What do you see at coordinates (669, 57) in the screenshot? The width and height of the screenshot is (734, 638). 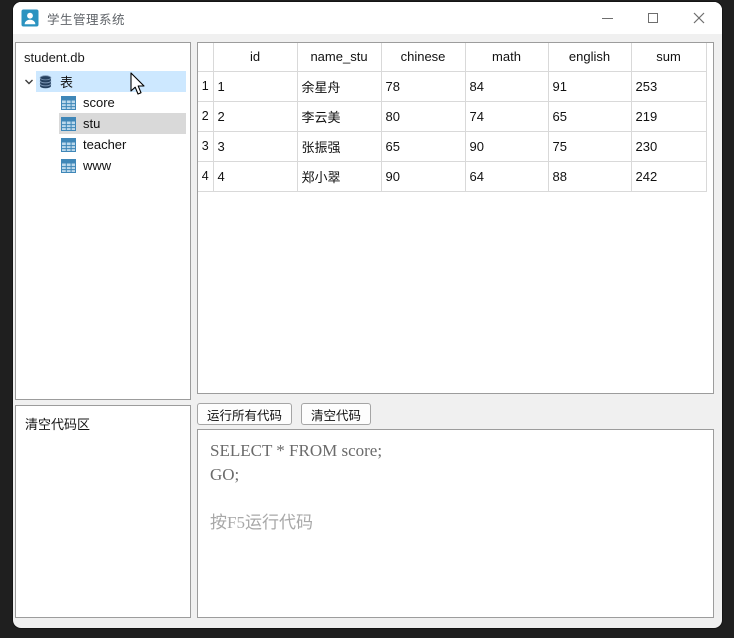 I see `column-header-sum: sum` at bounding box center [669, 57].